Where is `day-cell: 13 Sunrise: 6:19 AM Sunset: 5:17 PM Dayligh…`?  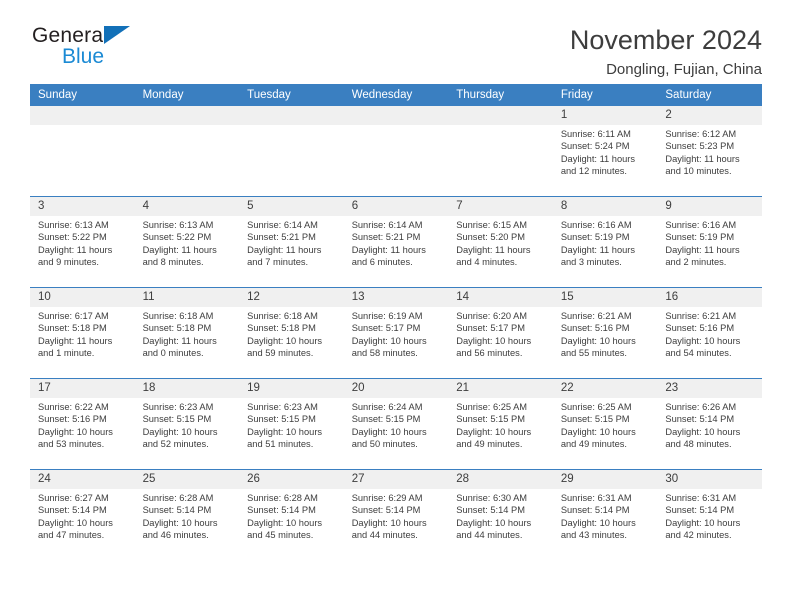
day-cell: 13 Sunrise: 6:19 AM Sunset: 5:17 PM Dayligh… is located at coordinates (396, 333).